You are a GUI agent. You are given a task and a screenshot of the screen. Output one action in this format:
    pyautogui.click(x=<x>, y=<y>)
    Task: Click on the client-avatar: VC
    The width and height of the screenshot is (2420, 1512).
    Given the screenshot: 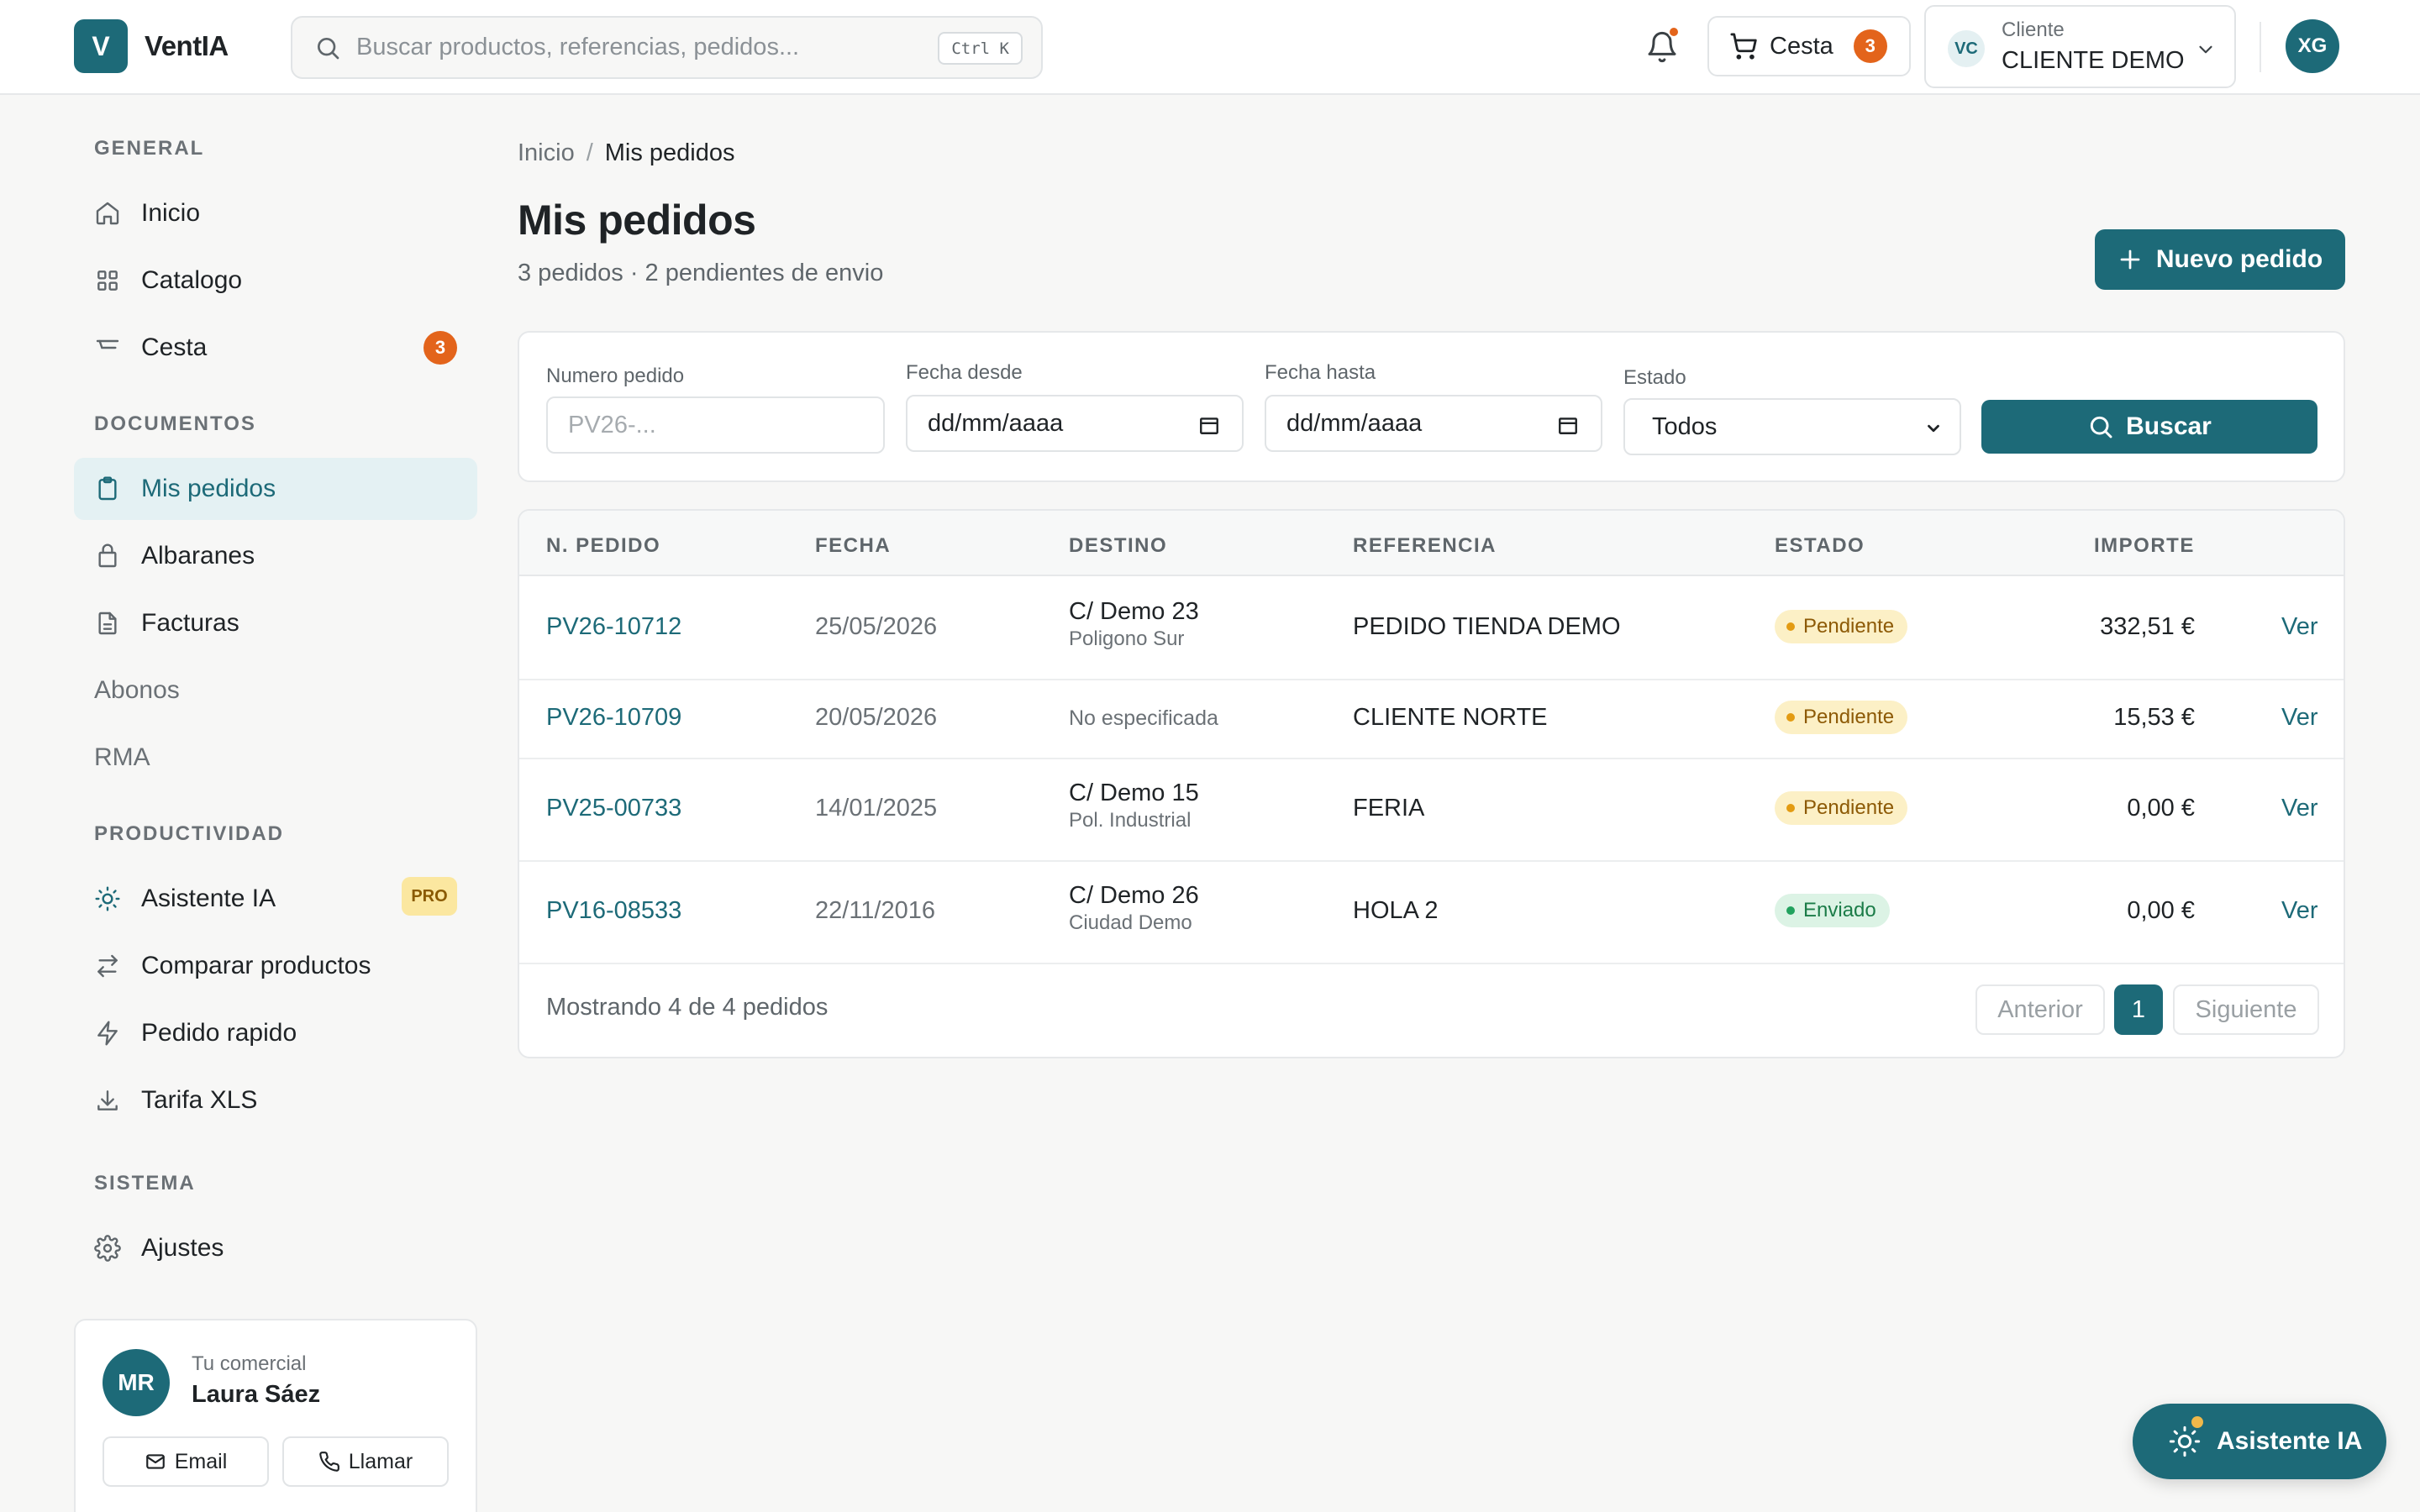 What is the action you would take?
    pyautogui.click(x=1967, y=48)
    